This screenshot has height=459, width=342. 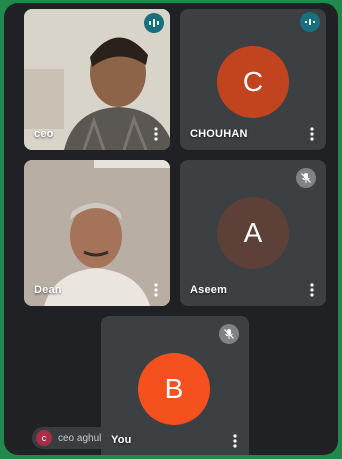 I want to click on avatar: C, so click(x=253, y=82).